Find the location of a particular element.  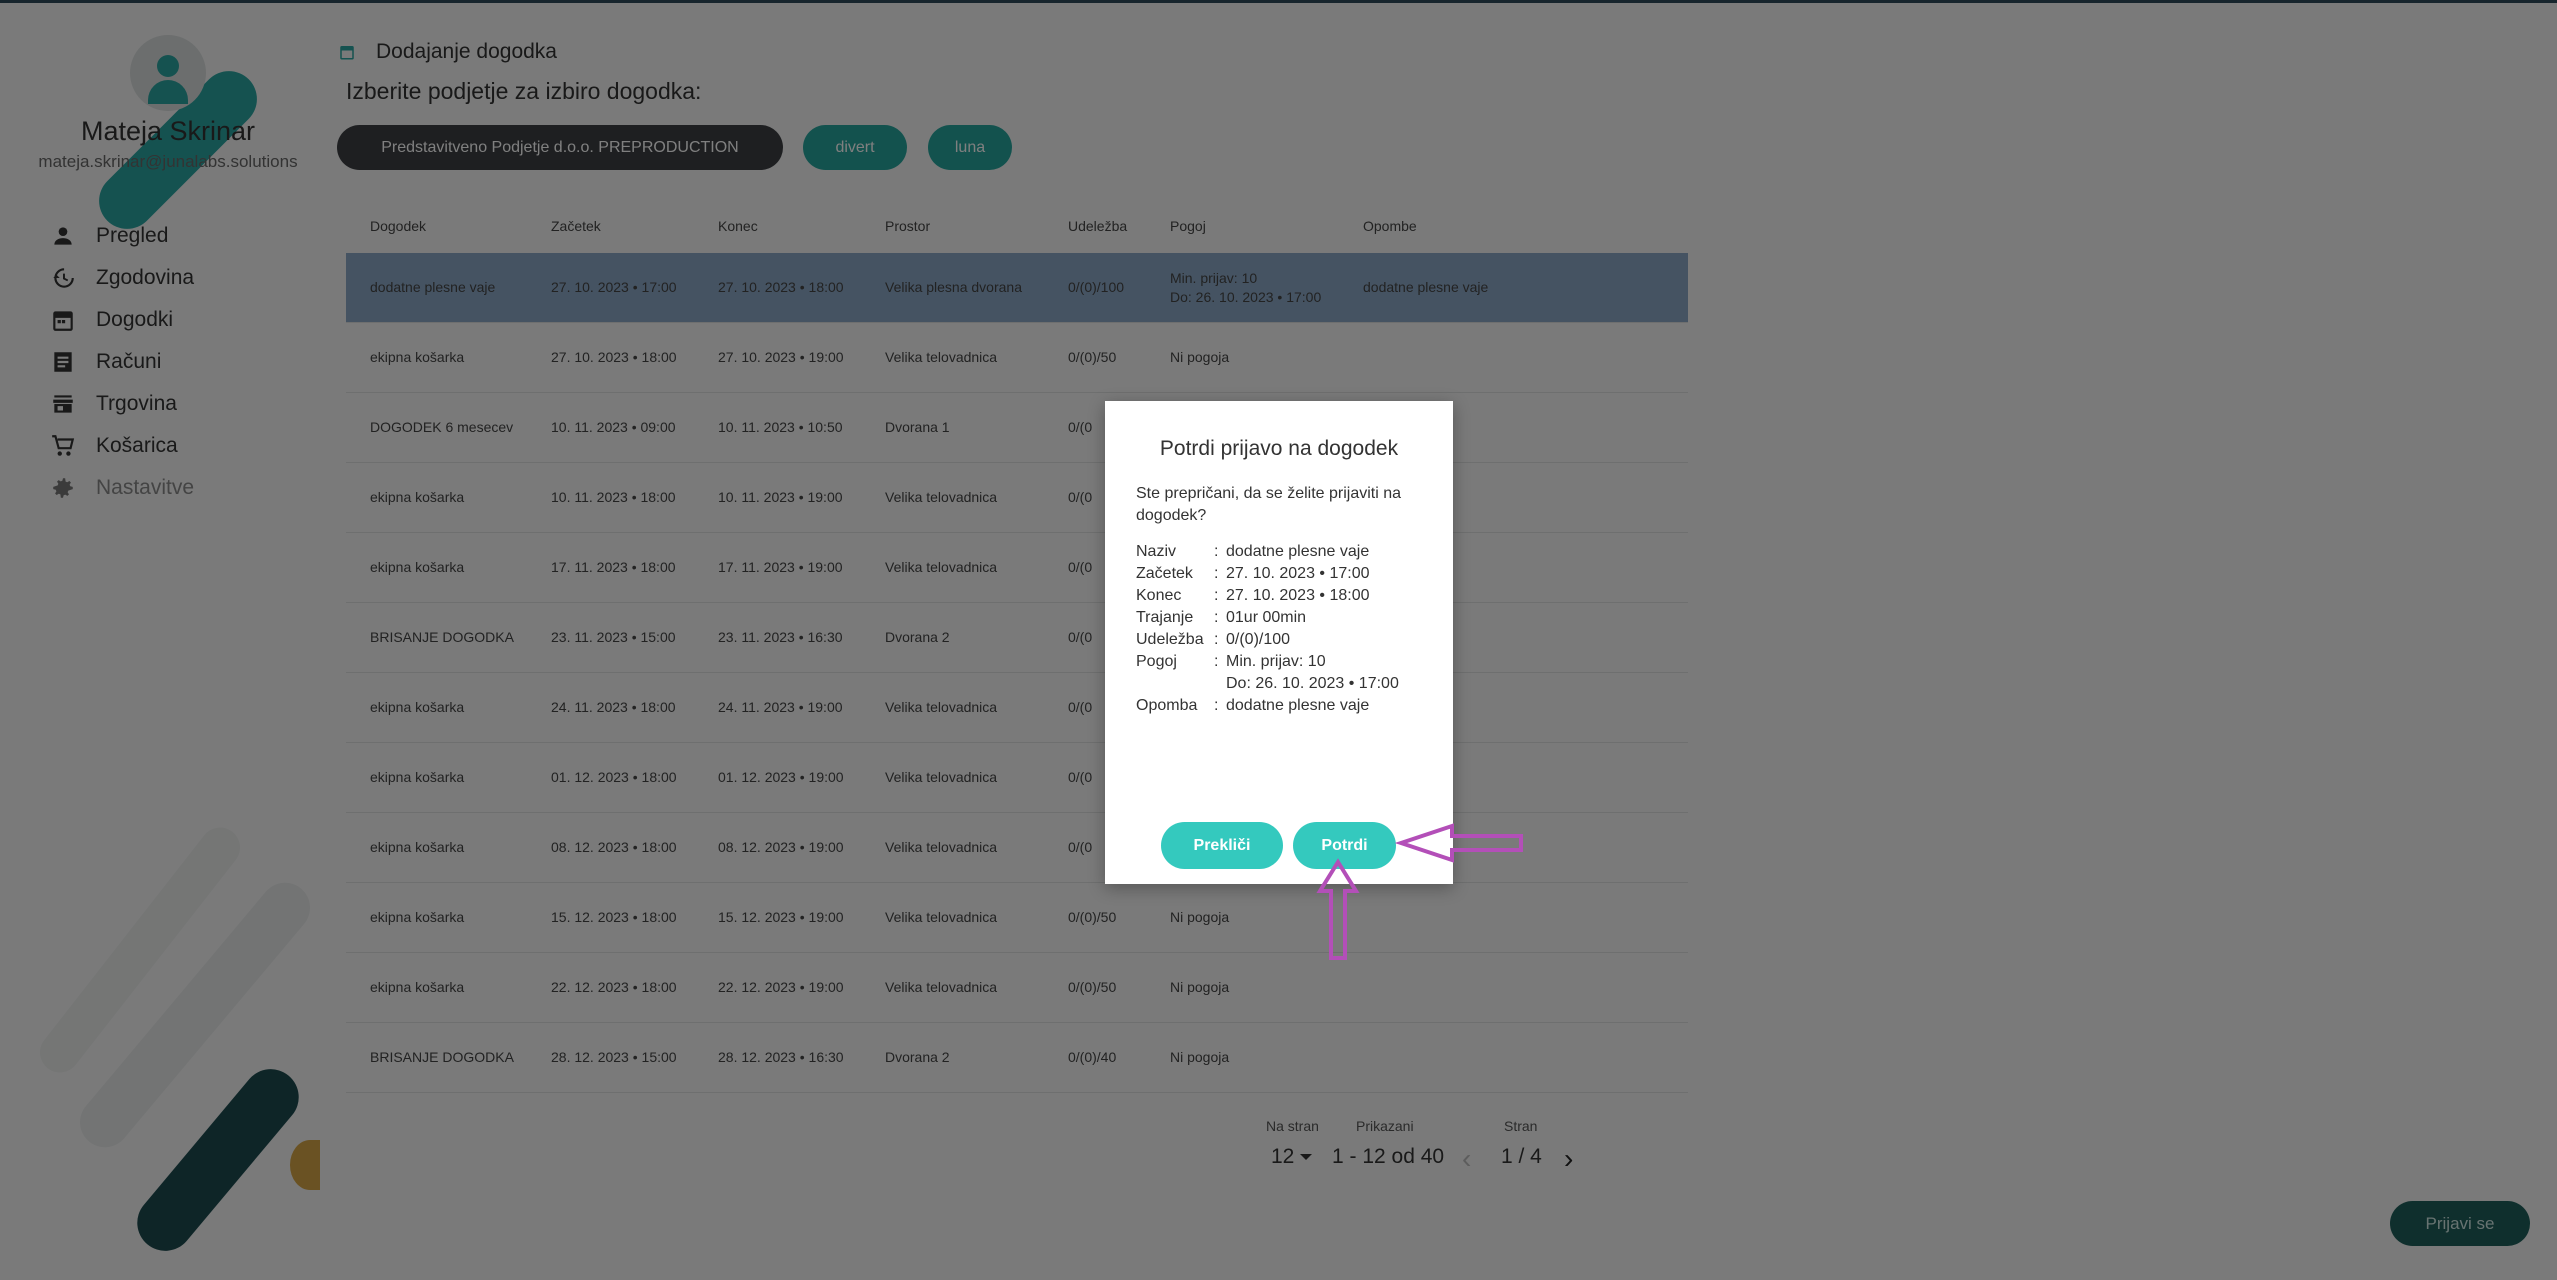

detail-key: Konec is located at coordinates (1159, 595).